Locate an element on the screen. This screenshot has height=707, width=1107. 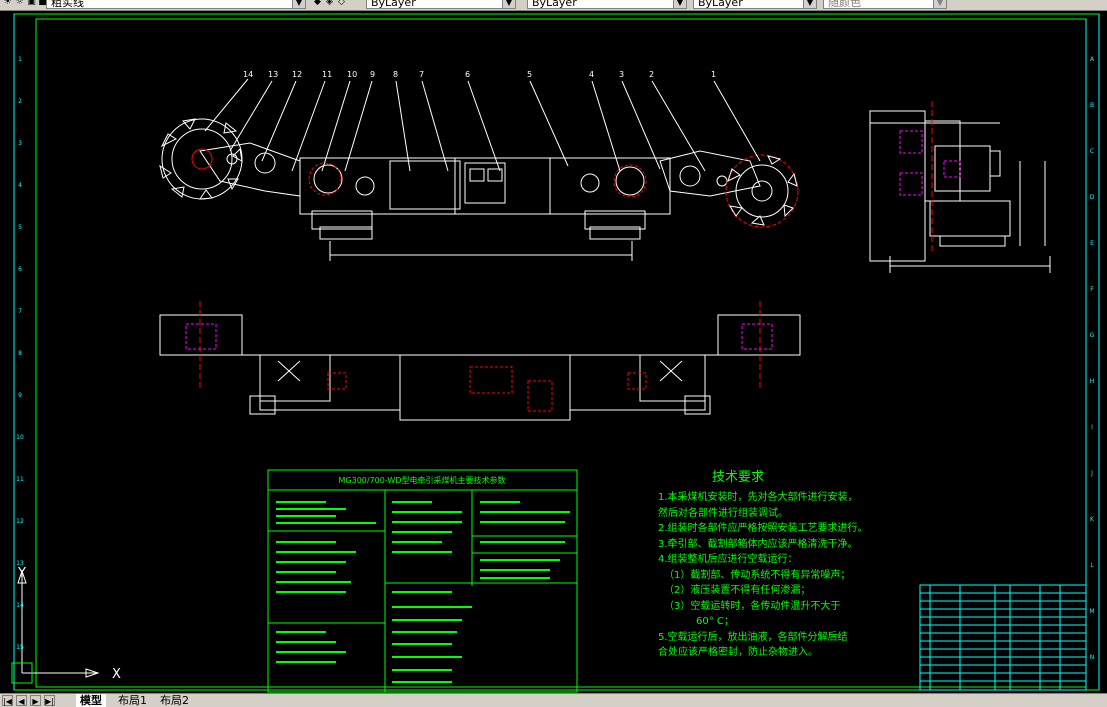
tech-line: 60° C； is located at coordinates (715, 621).